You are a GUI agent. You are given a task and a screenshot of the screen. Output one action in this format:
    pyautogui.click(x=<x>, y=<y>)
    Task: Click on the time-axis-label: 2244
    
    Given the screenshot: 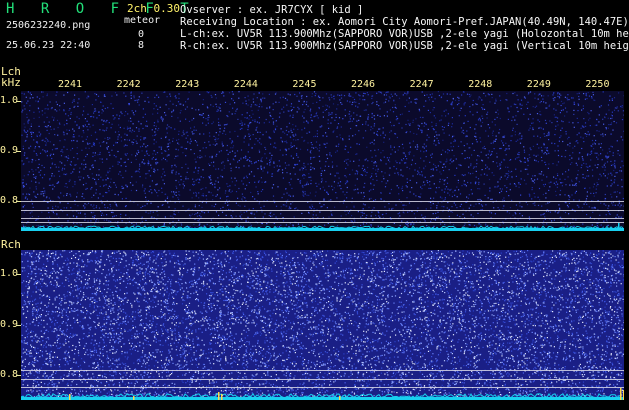 What is the action you would take?
    pyautogui.click(x=245, y=84)
    